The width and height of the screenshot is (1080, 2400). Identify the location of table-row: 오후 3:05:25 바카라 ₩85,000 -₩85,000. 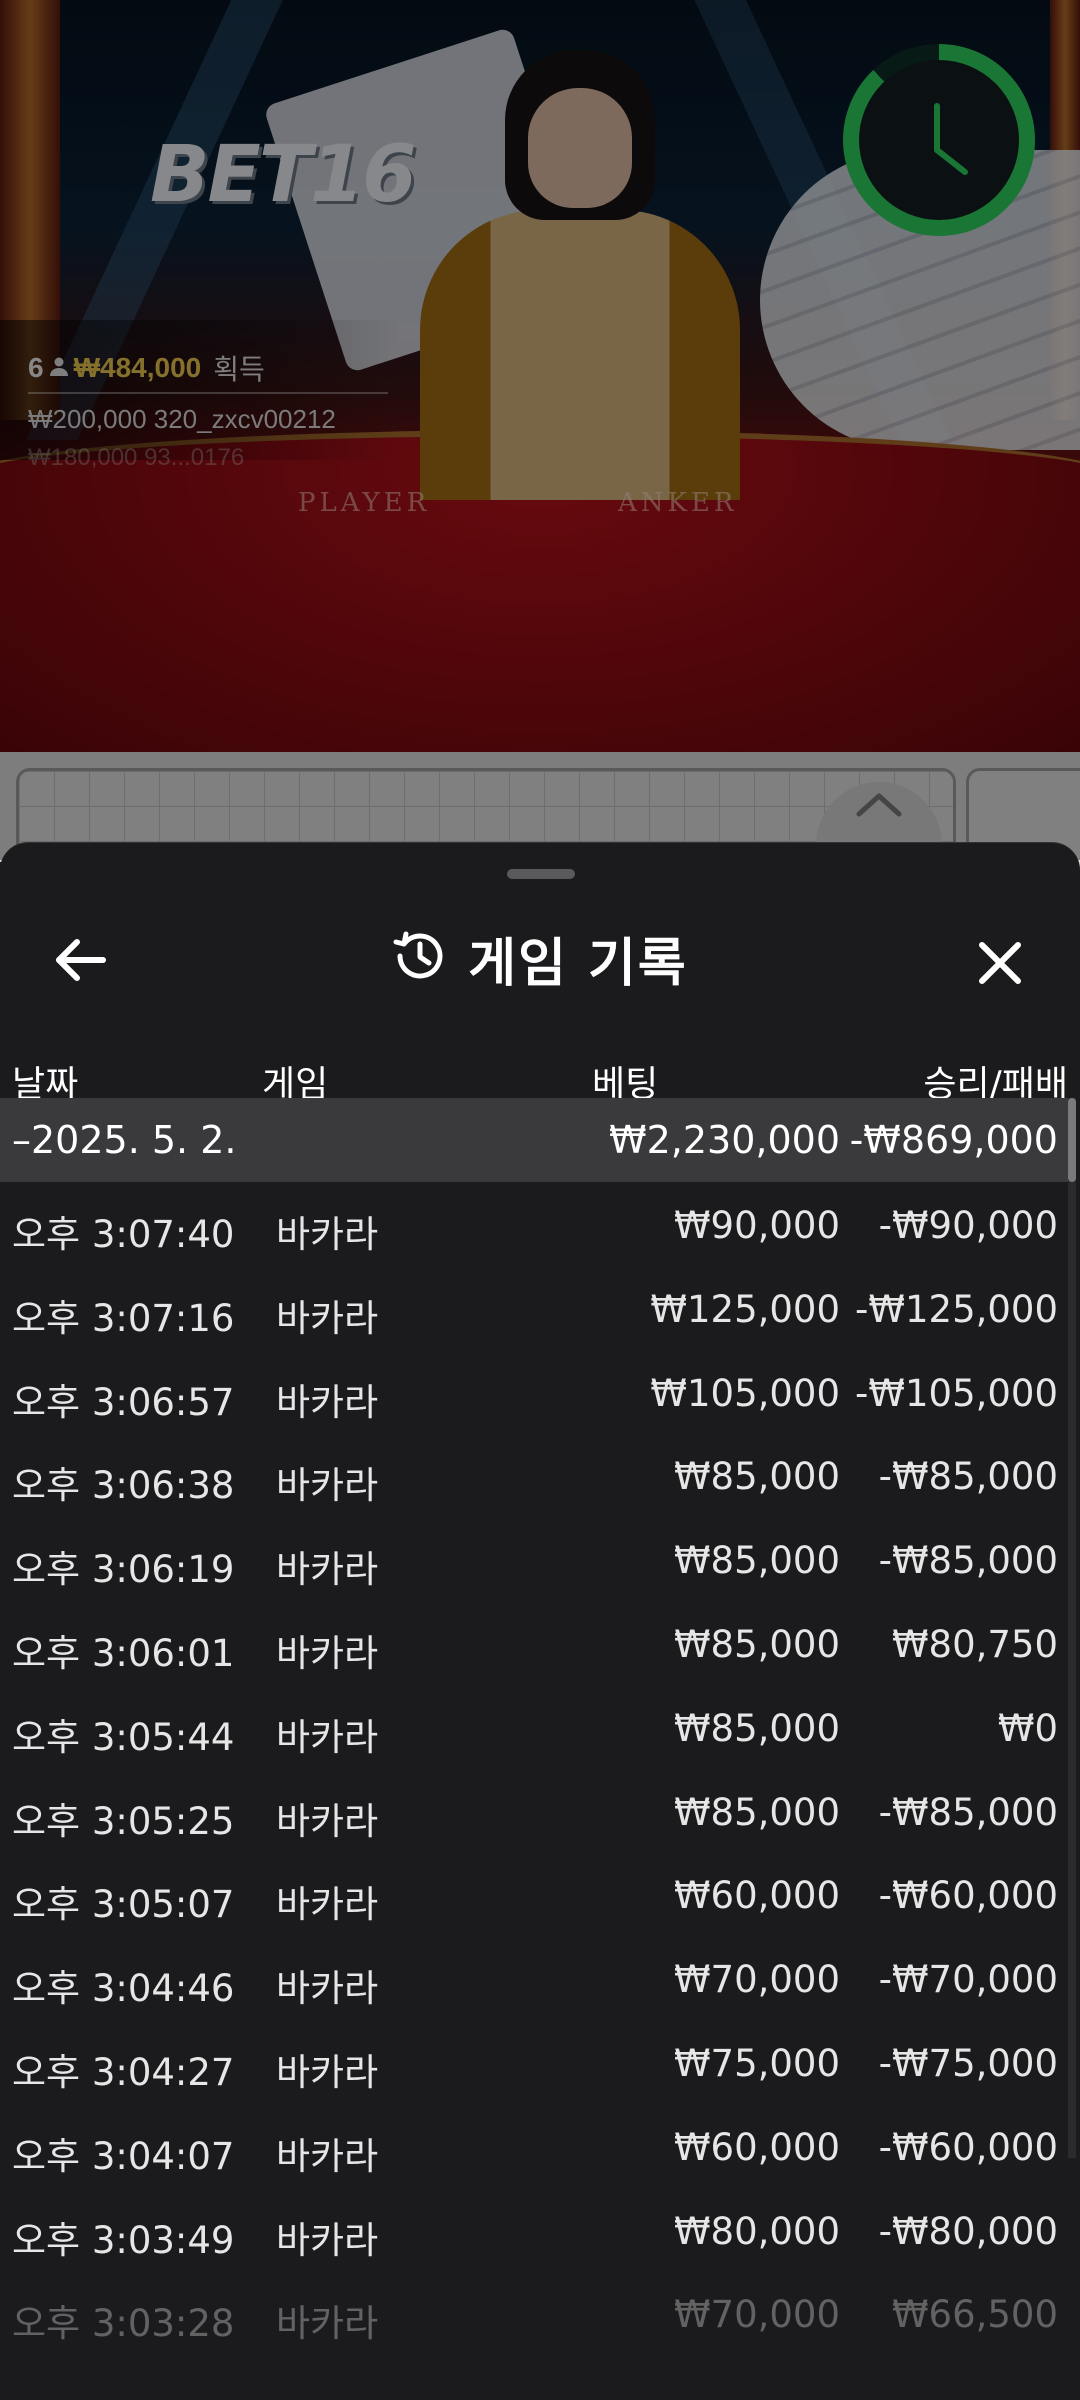
(534, 1811).